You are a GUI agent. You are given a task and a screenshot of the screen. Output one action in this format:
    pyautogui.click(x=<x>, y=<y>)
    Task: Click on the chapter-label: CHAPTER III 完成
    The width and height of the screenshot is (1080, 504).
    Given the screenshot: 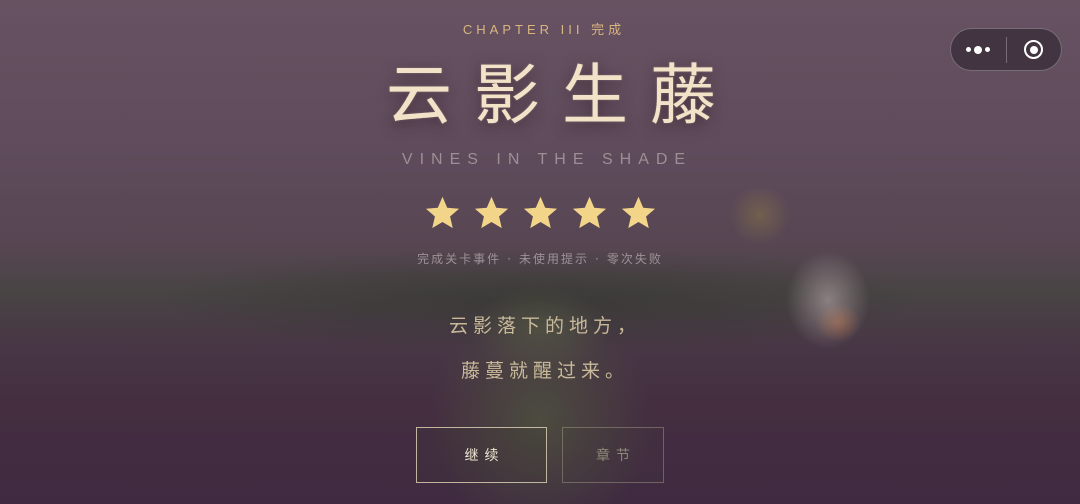 What is the action you would take?
    pyautogui.click(x=544, y=29)
    